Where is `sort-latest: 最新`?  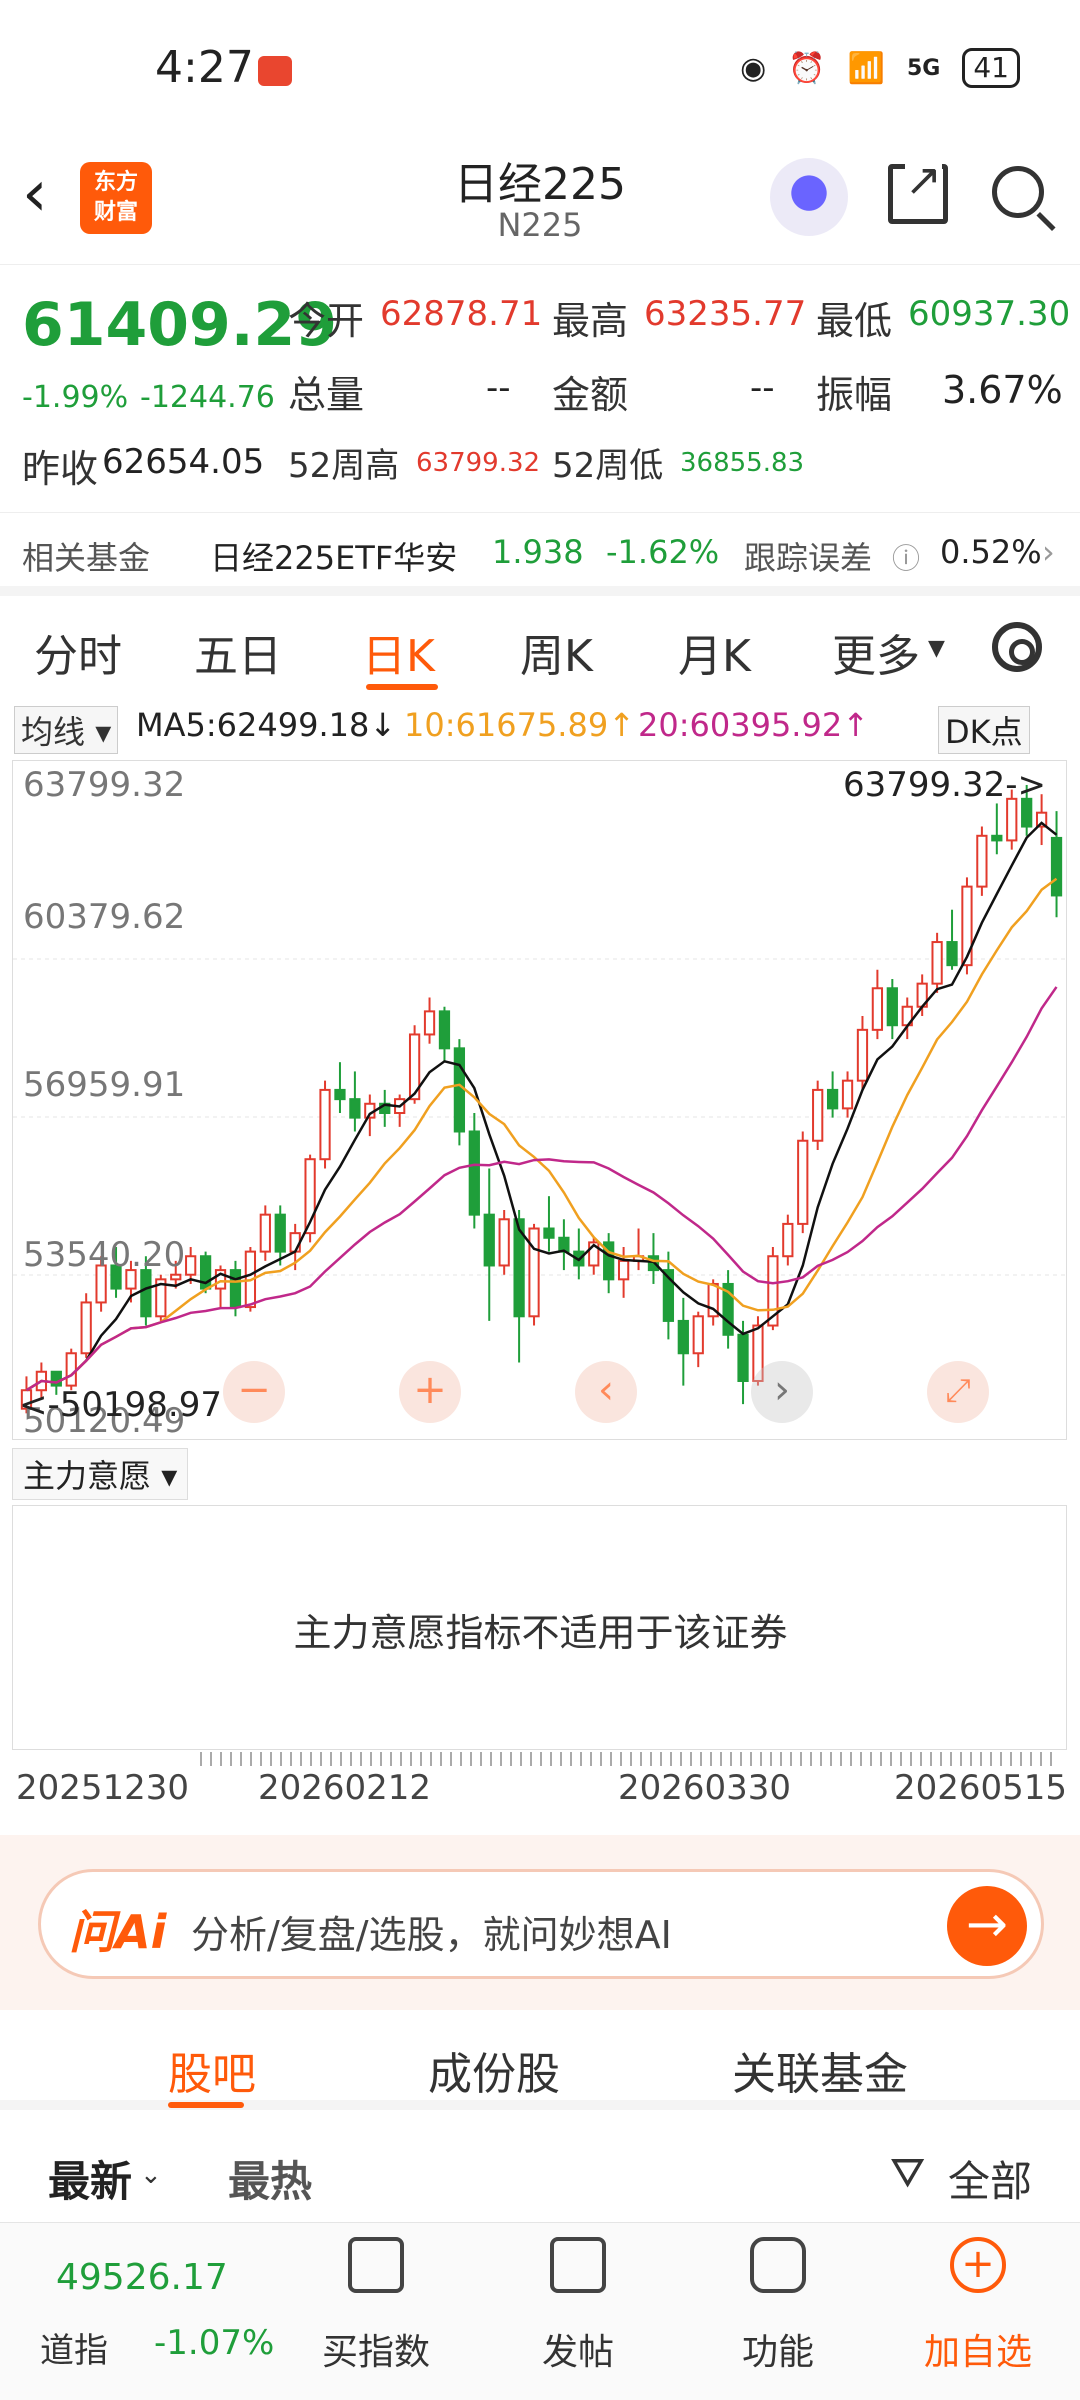
sort-latest: 最新 is located at coordinates (90, 2178).